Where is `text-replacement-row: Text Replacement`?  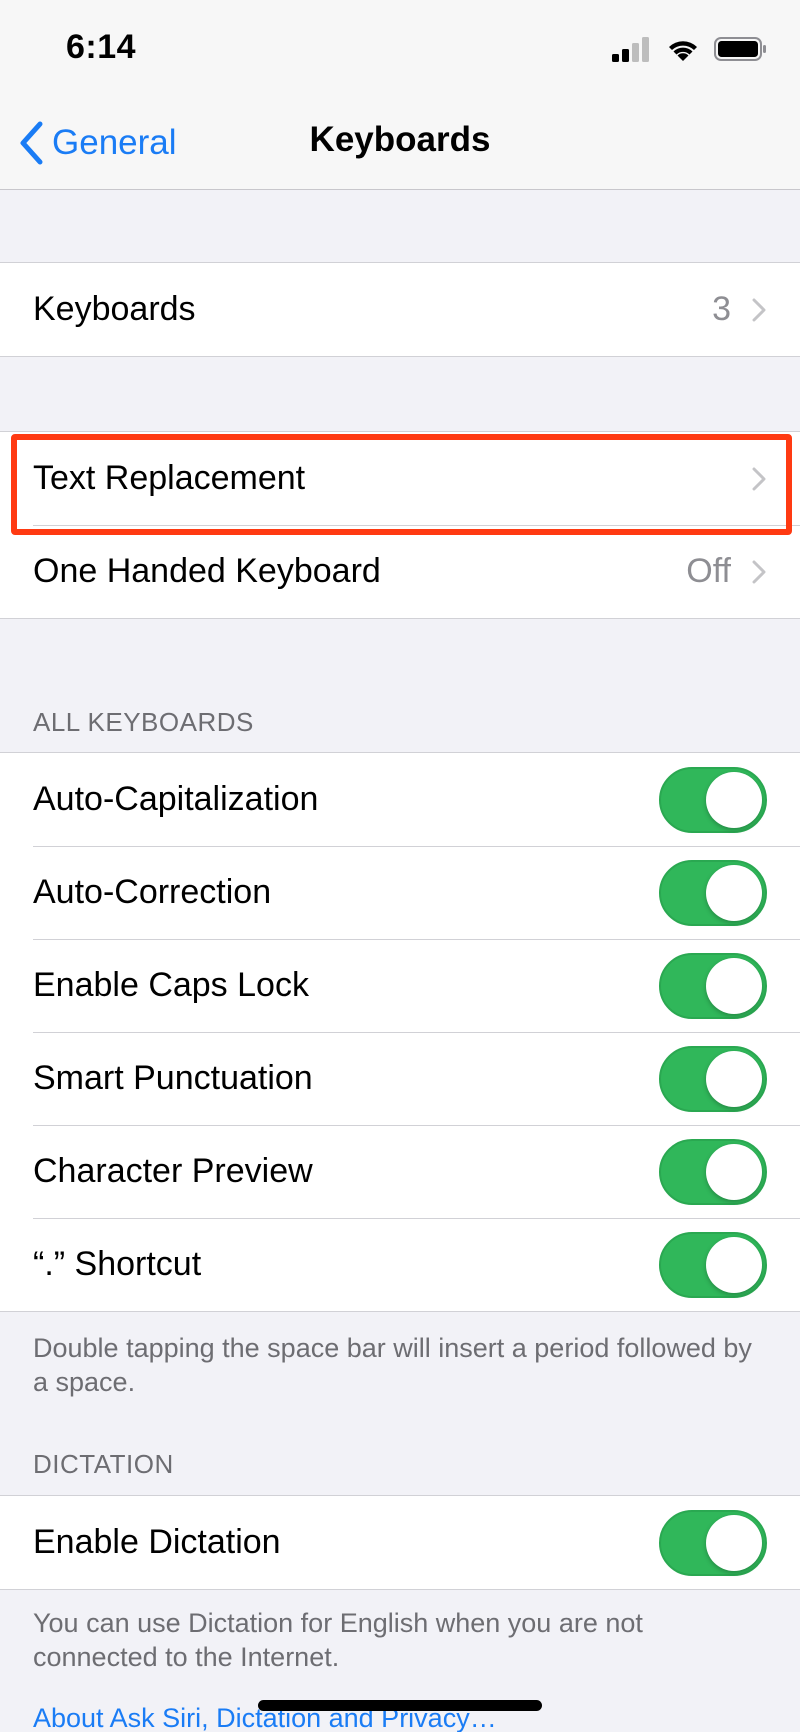 text-replacement-row: Text Replacement is located at coordinates (400, 478).